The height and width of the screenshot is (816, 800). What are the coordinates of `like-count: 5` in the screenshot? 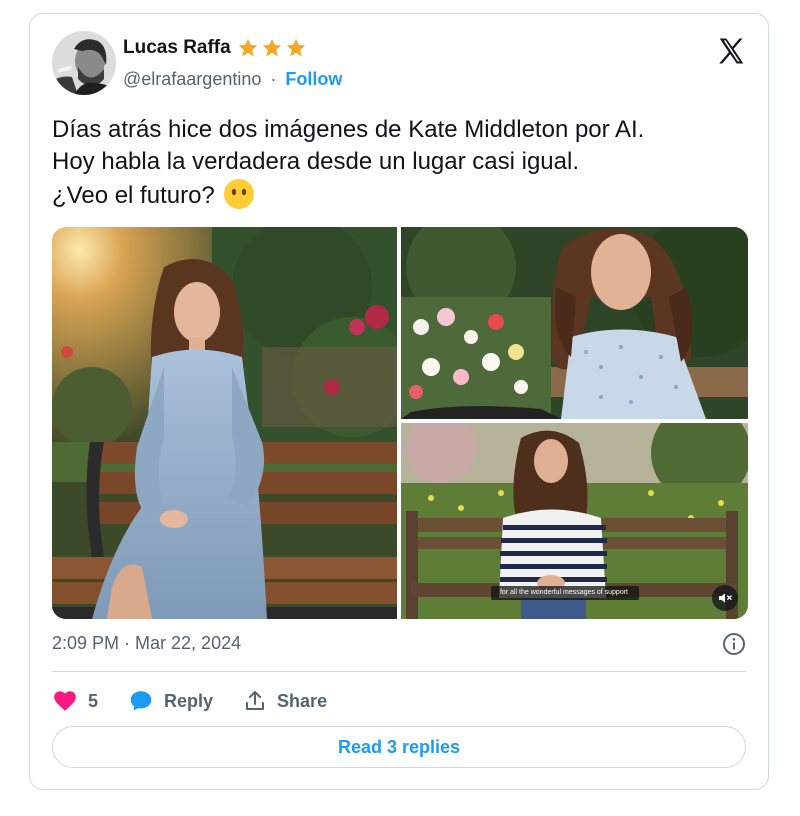 It's located at (93, 700).